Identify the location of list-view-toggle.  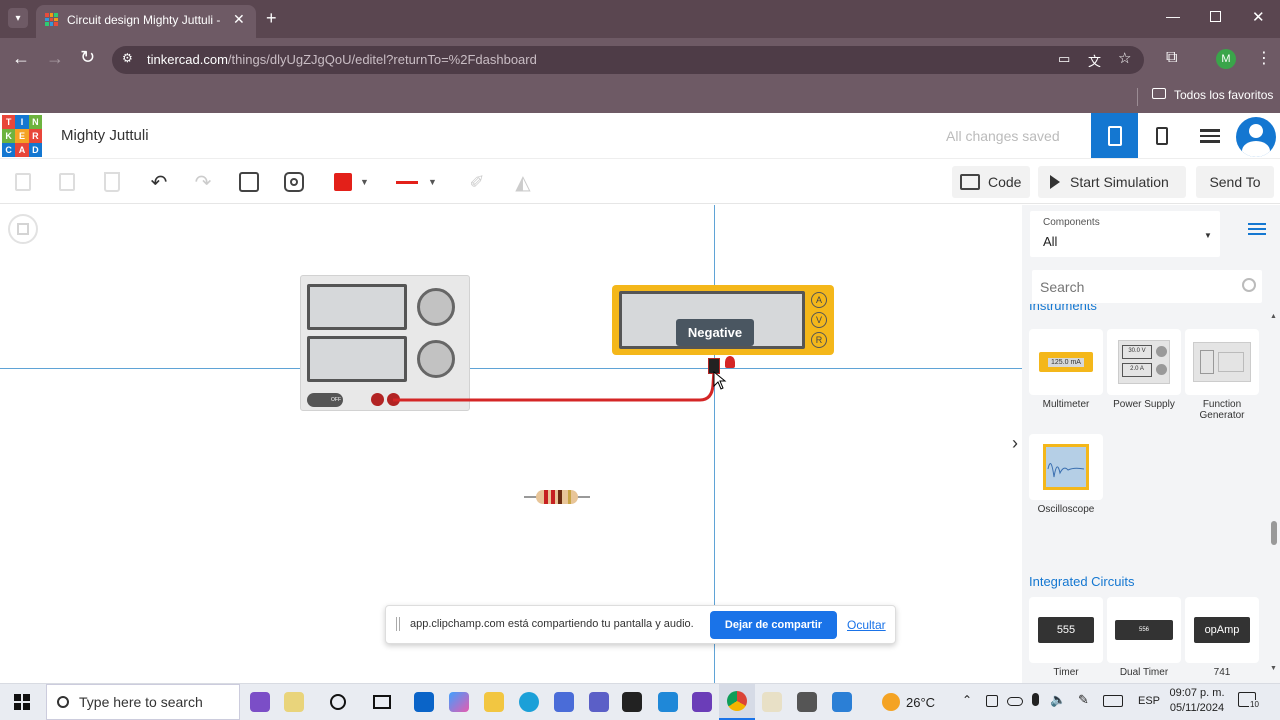
(1257, 231).